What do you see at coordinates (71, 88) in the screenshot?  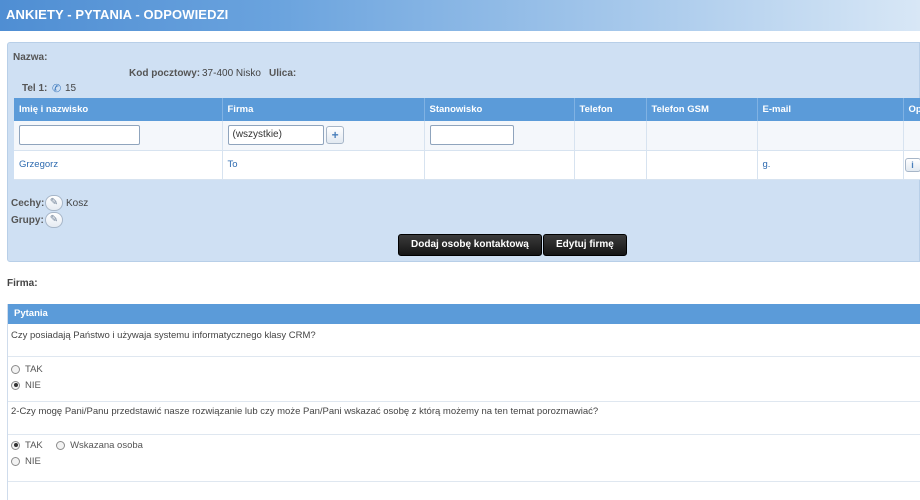 I see `phone-value: 15` at bounding box center [71, 88].